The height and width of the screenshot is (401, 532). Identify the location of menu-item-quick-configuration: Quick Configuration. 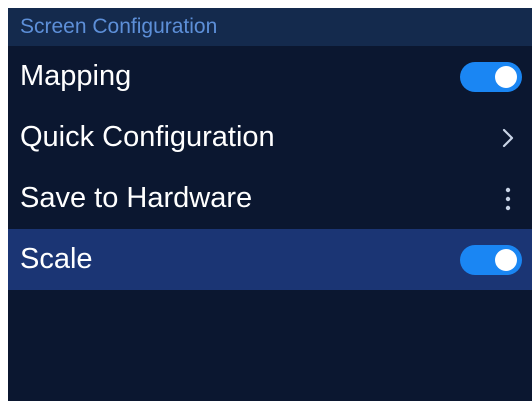
(270, 137).